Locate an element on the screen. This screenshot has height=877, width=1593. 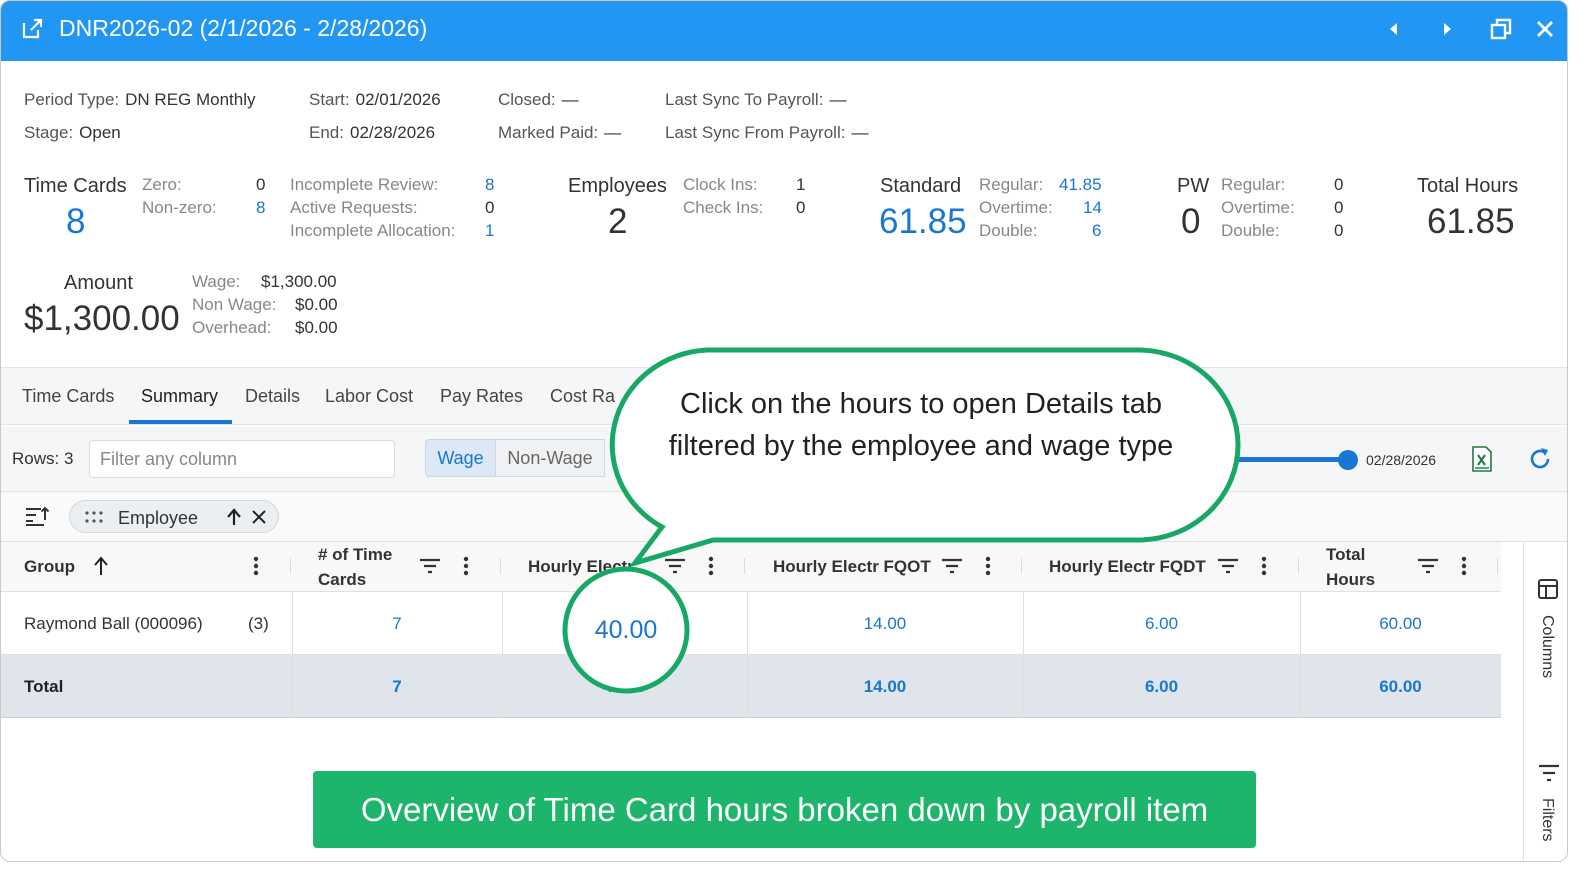
highlighted-hours-value: 40.00 is located at coordinates (626, 630).